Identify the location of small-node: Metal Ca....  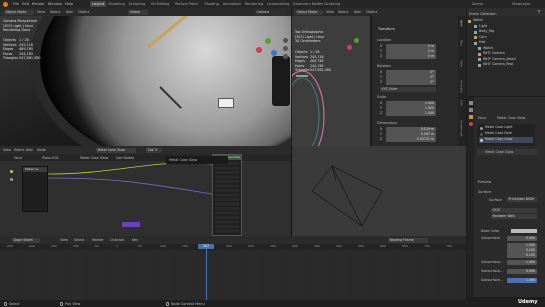
(35, 189).